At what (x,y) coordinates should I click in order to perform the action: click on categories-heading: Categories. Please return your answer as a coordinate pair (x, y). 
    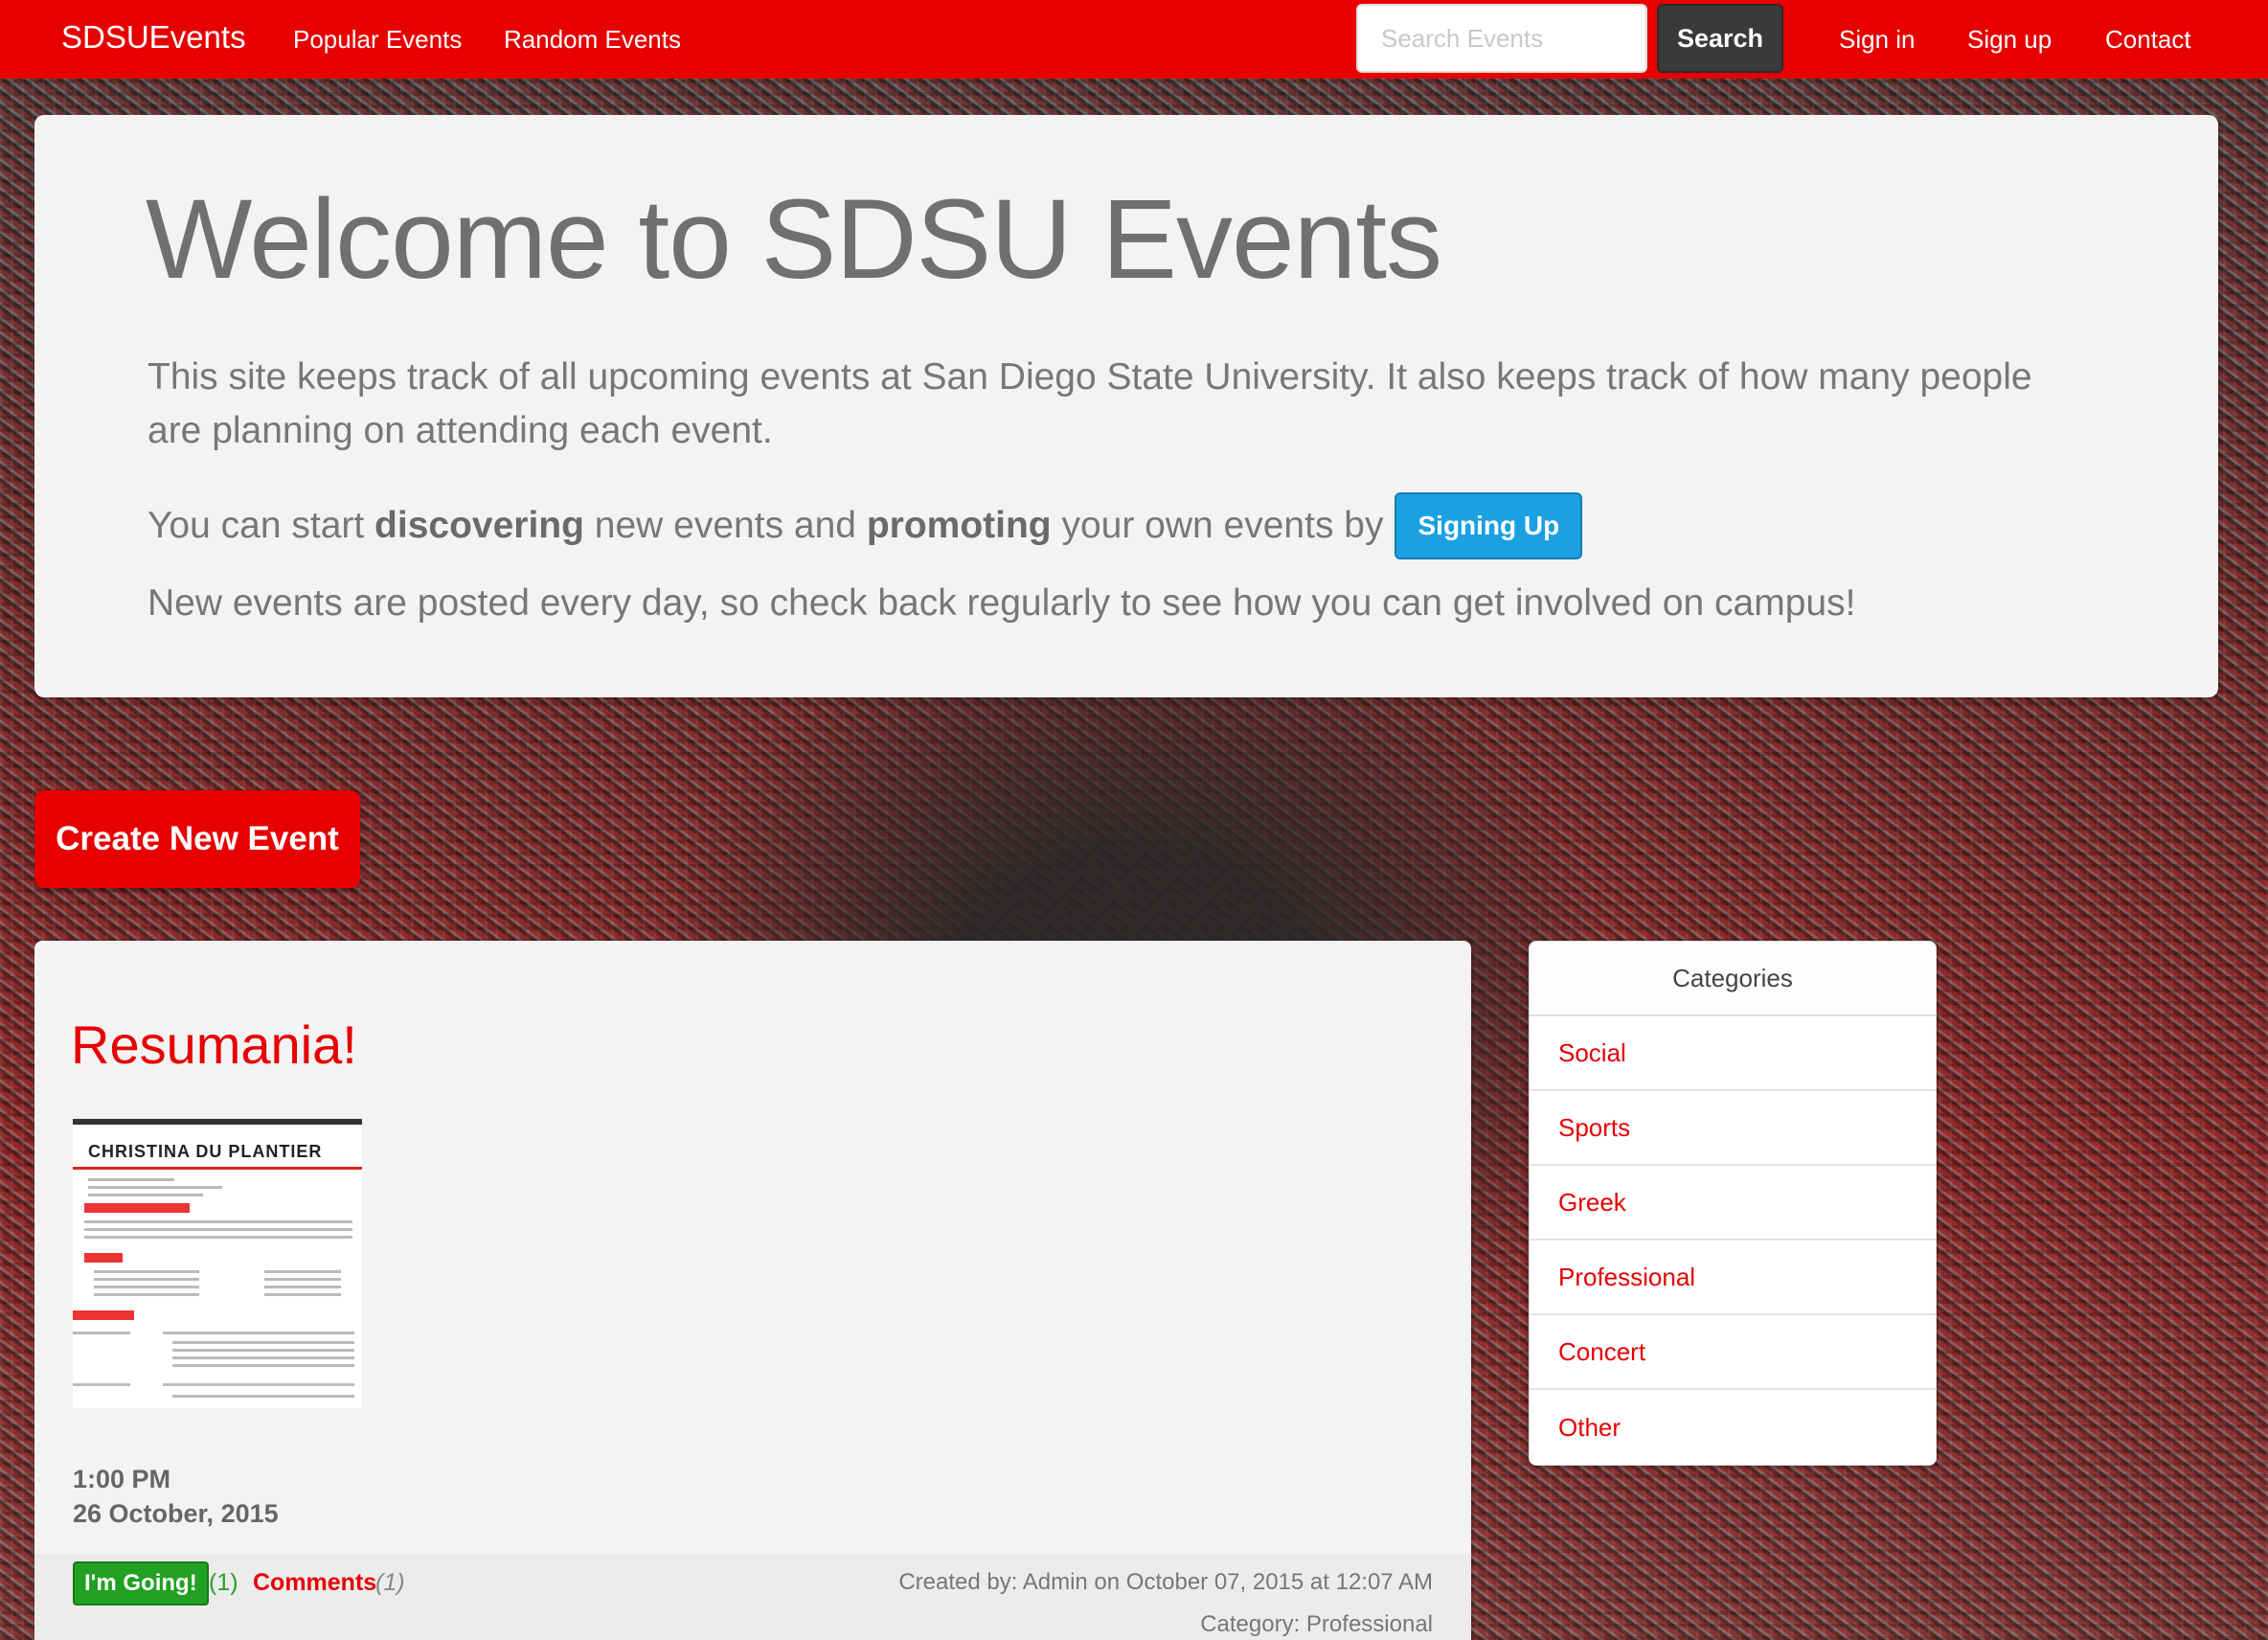
    Looking at the image, I should click on (1733, 979).